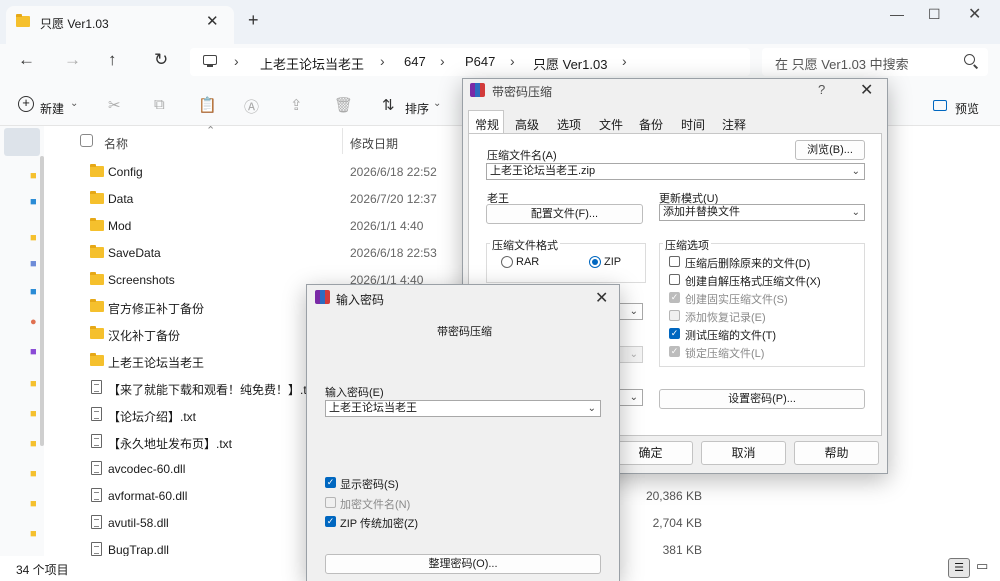  I want to click on close-tab-icon: ✕, so click(212, 21).